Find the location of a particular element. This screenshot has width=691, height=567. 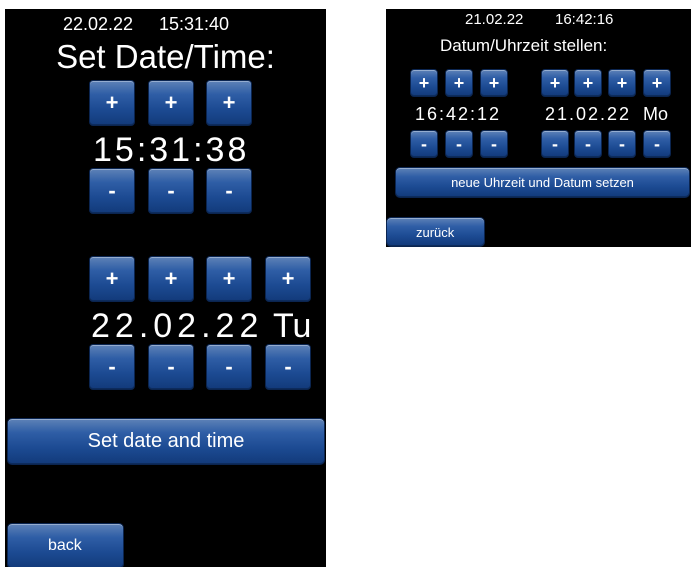

set-date-time-button: Set date and time is located at coordinates (166, 441).